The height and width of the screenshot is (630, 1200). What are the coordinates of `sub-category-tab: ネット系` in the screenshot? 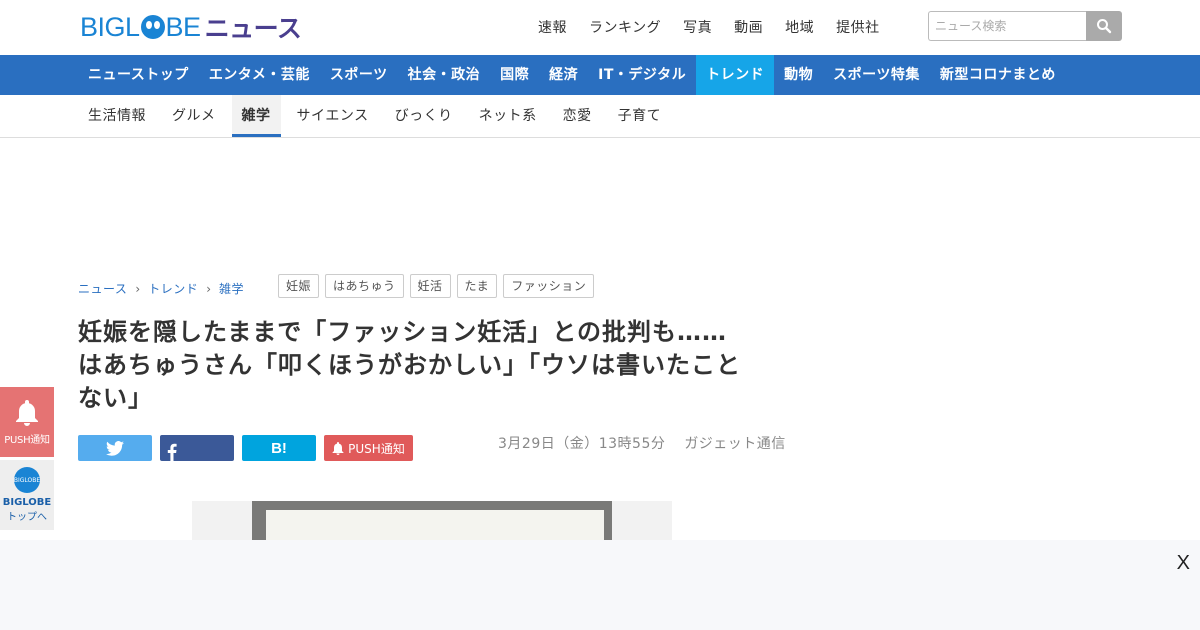 It's located at (508, 116).